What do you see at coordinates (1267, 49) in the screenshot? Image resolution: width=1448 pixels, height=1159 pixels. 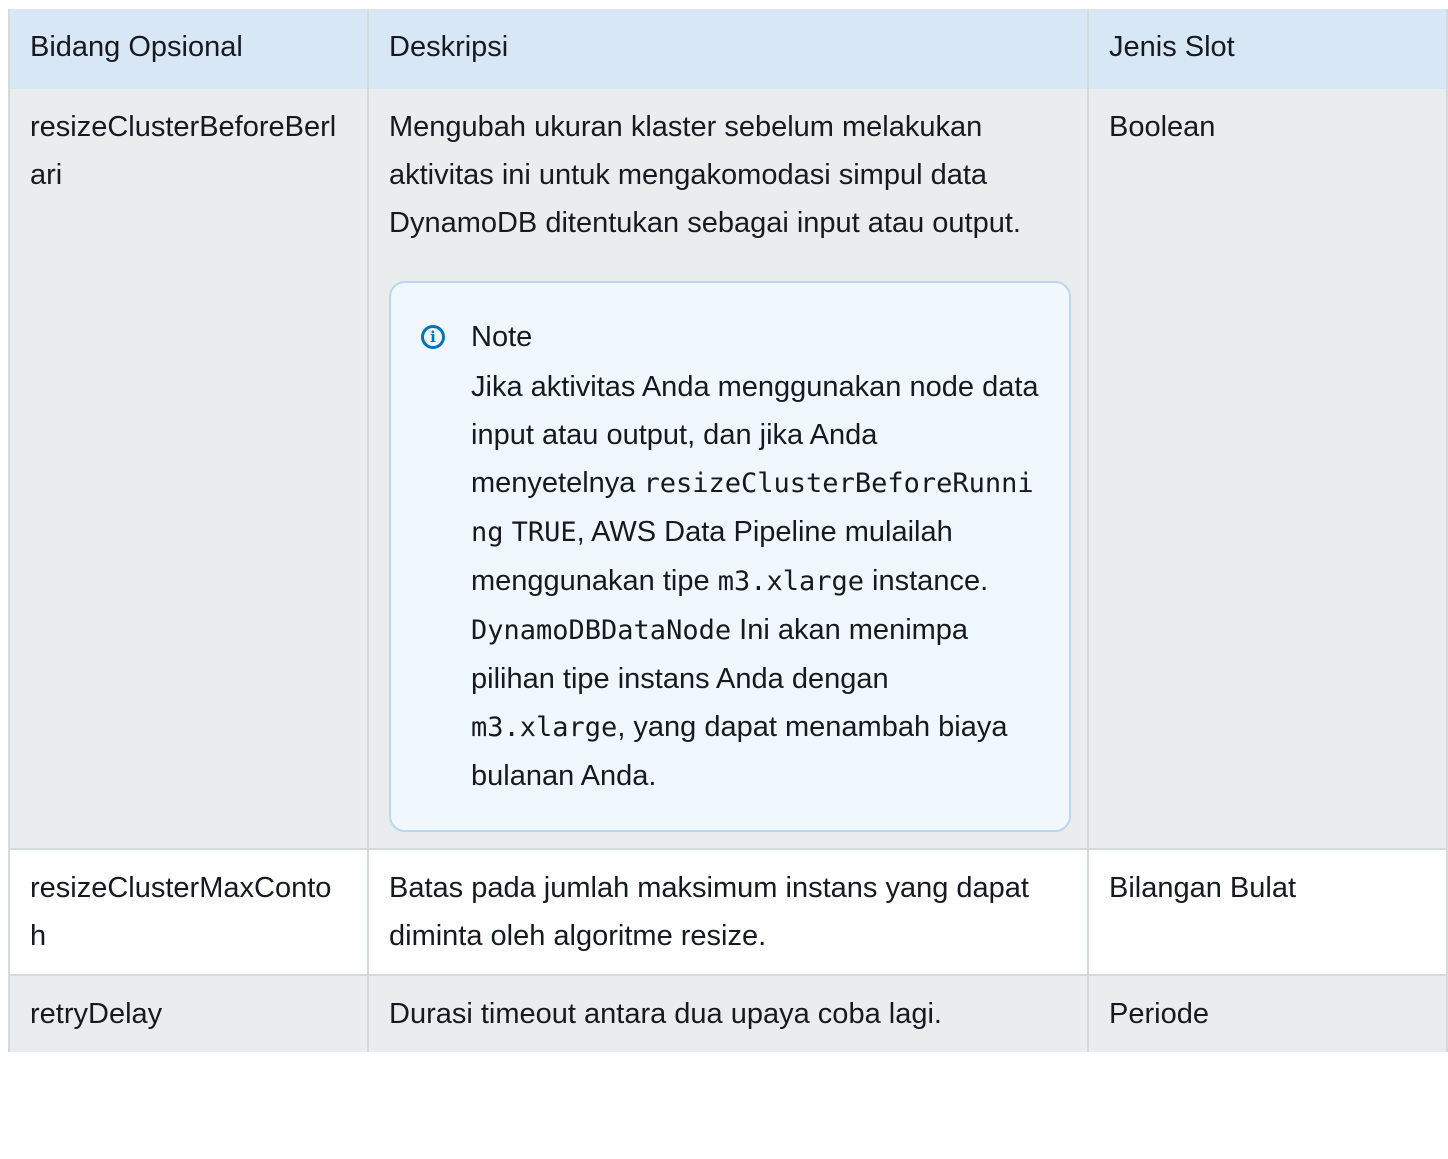 I see `column-header-slot-type: Jenis Slot` at bounding box center [1267, 49].